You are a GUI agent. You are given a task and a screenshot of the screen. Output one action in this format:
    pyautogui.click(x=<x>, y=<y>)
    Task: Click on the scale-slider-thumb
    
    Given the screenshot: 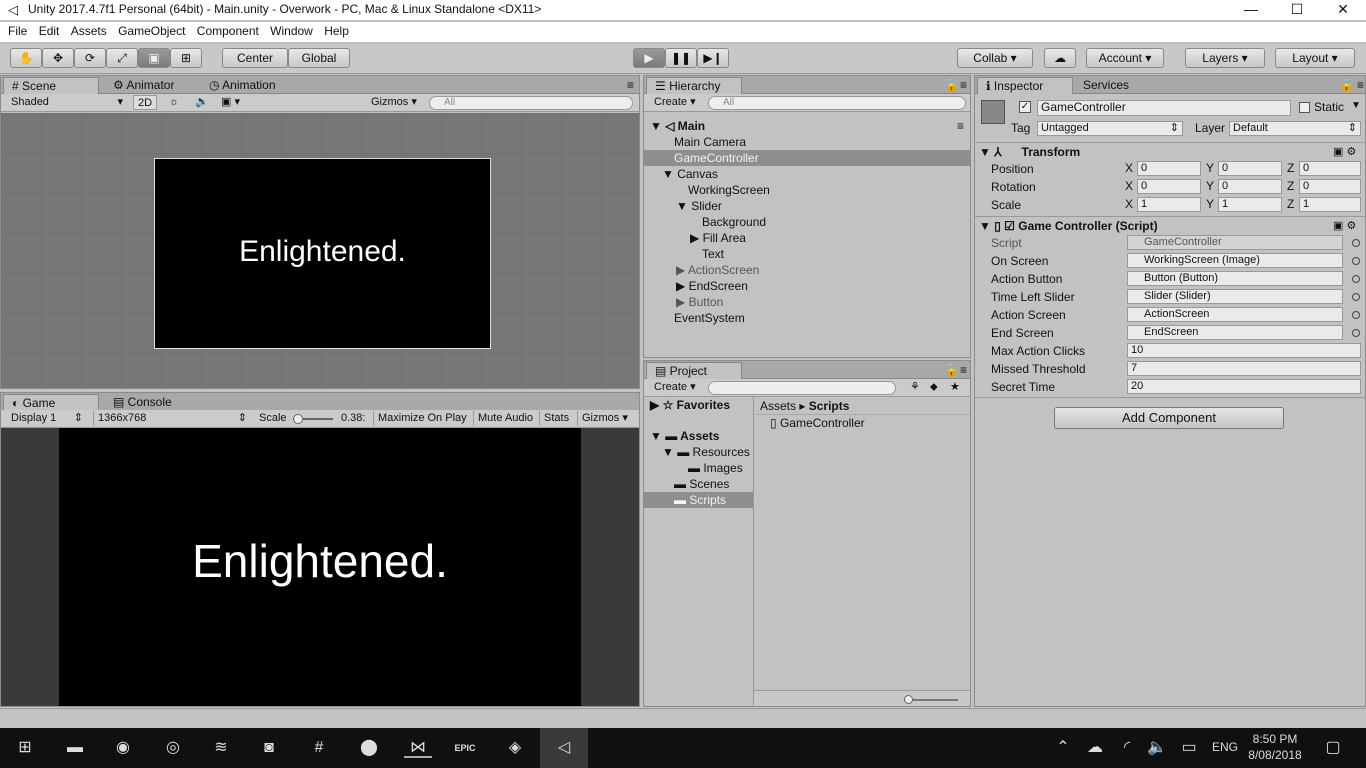 What is the action you would take?
    pyautogui.click(x=298, y=419)
    